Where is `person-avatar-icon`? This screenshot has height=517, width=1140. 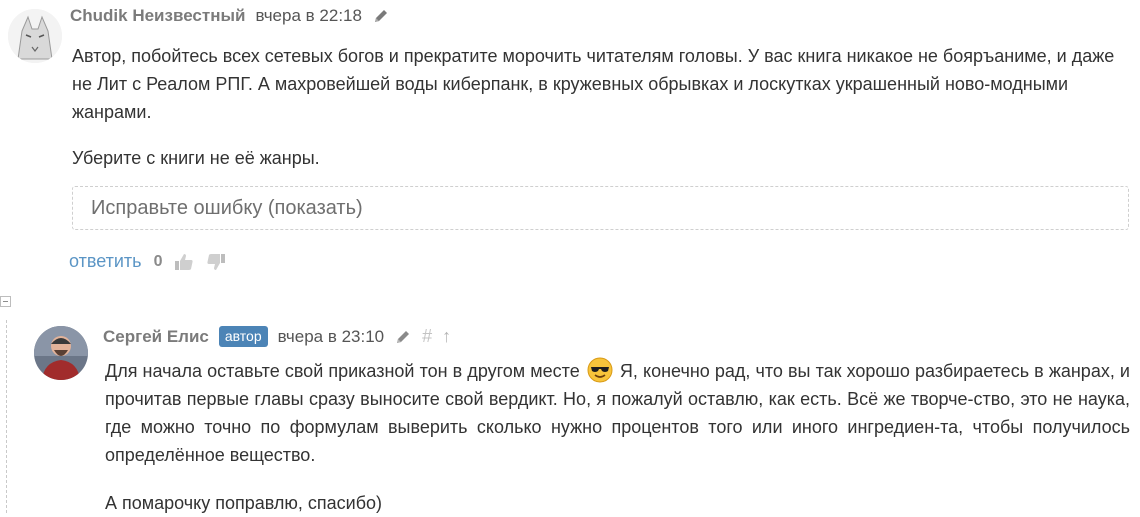
person-avatar-icon is located at coordinates (61, 353).